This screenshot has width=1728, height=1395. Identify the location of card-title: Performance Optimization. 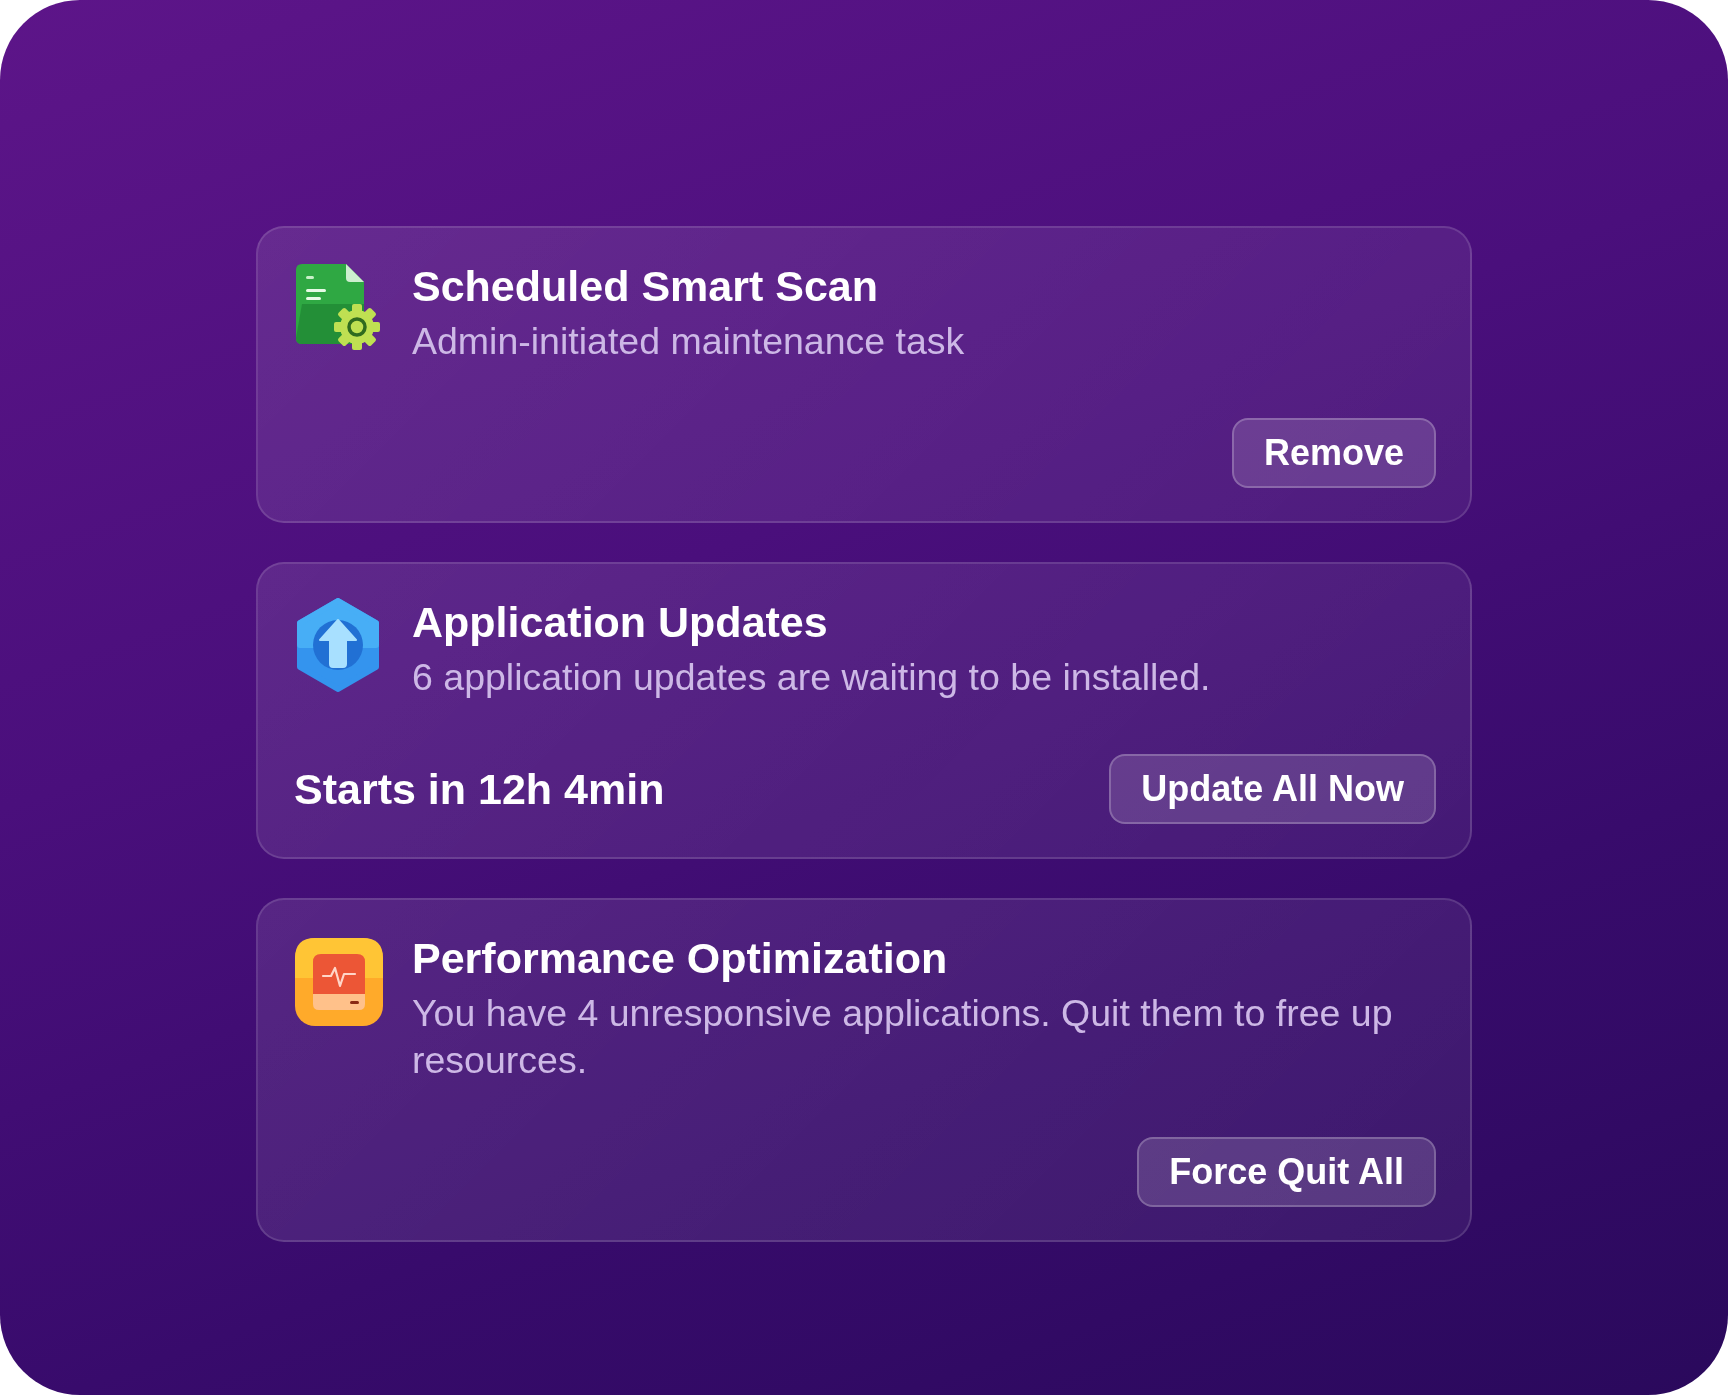
(680, 958).